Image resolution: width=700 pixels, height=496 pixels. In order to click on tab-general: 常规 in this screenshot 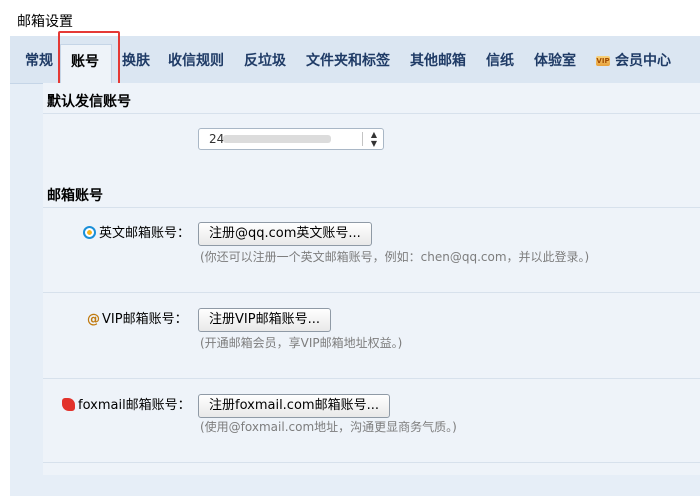, I will do `click(39, 61)`.